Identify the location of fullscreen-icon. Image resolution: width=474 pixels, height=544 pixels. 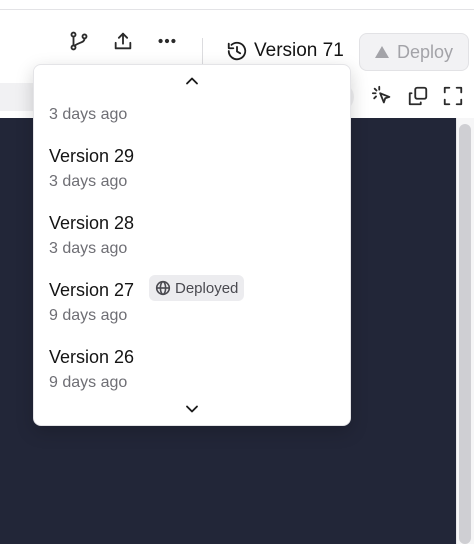
(453, 96).